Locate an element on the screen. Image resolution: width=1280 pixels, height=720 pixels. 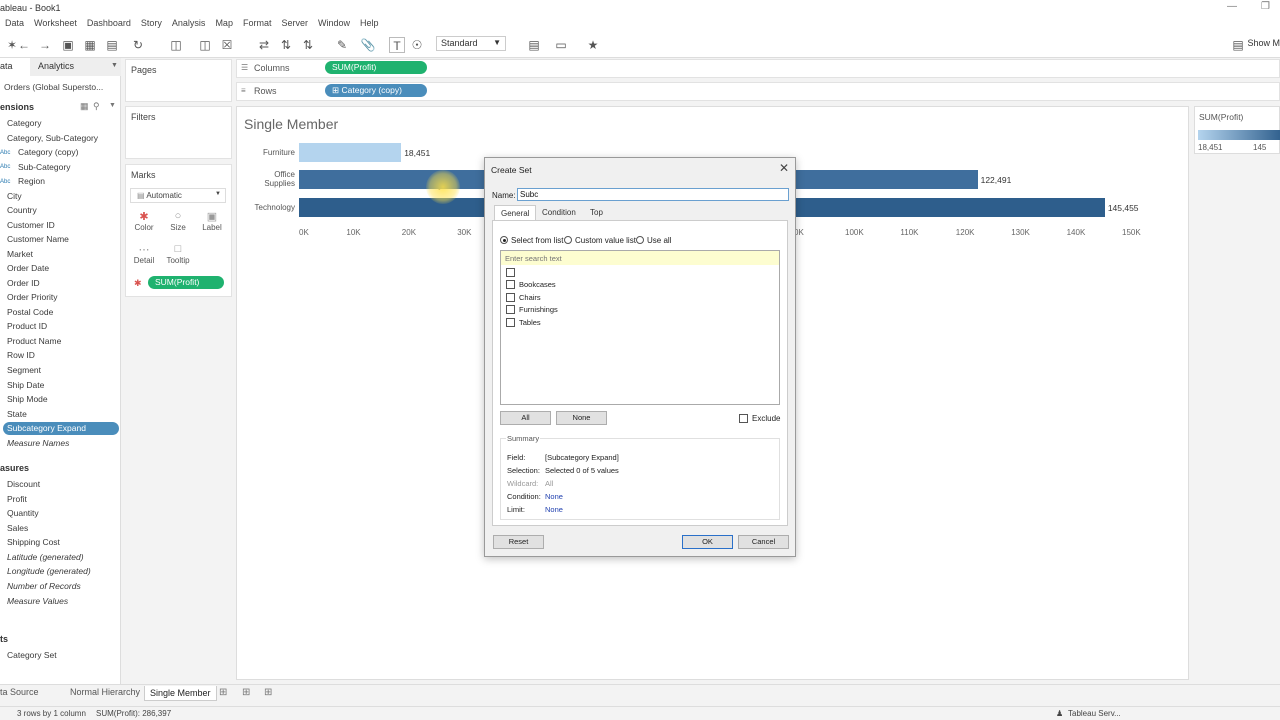
tooltip-button: □ Tooltip is located at coordinates (178, 254).